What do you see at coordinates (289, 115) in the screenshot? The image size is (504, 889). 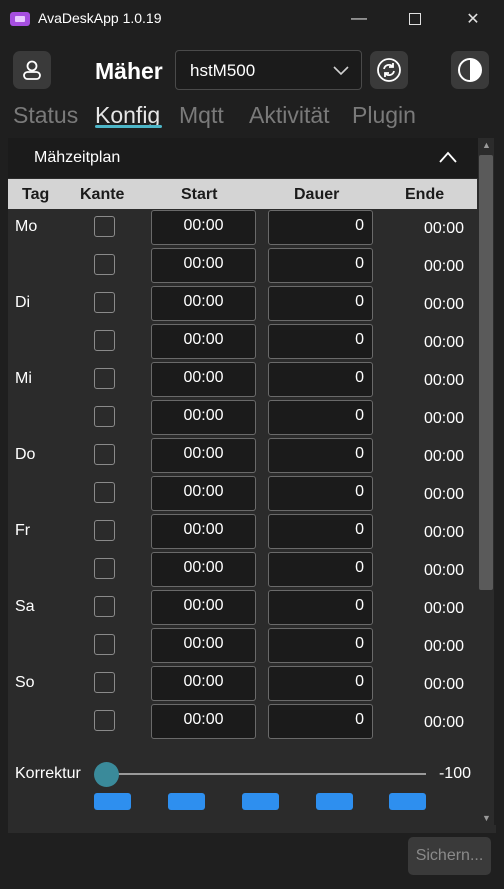 I see `tab-aktivitaet: Aktivität` at bounding box center [289, 115].